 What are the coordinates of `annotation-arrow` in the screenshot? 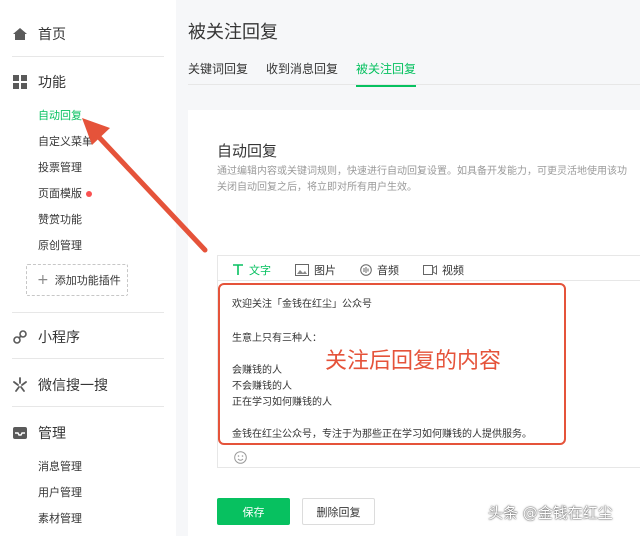 It's located at (145, 185).